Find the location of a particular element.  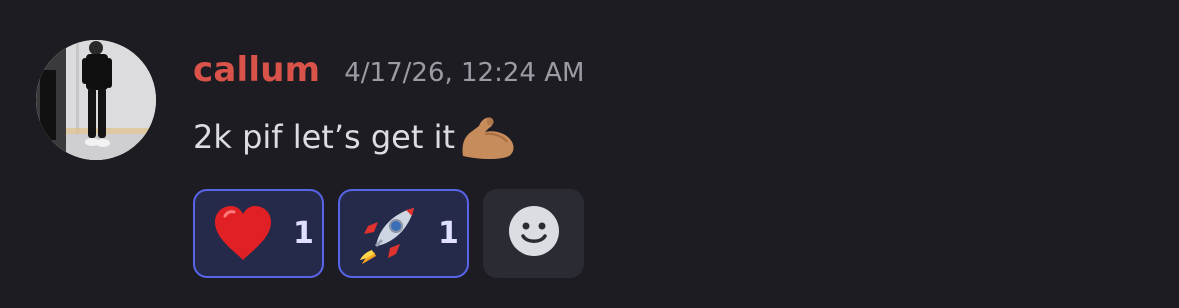

message-header: callum 4/17/26, 12:24 AM is located at coordinates (676, 76).